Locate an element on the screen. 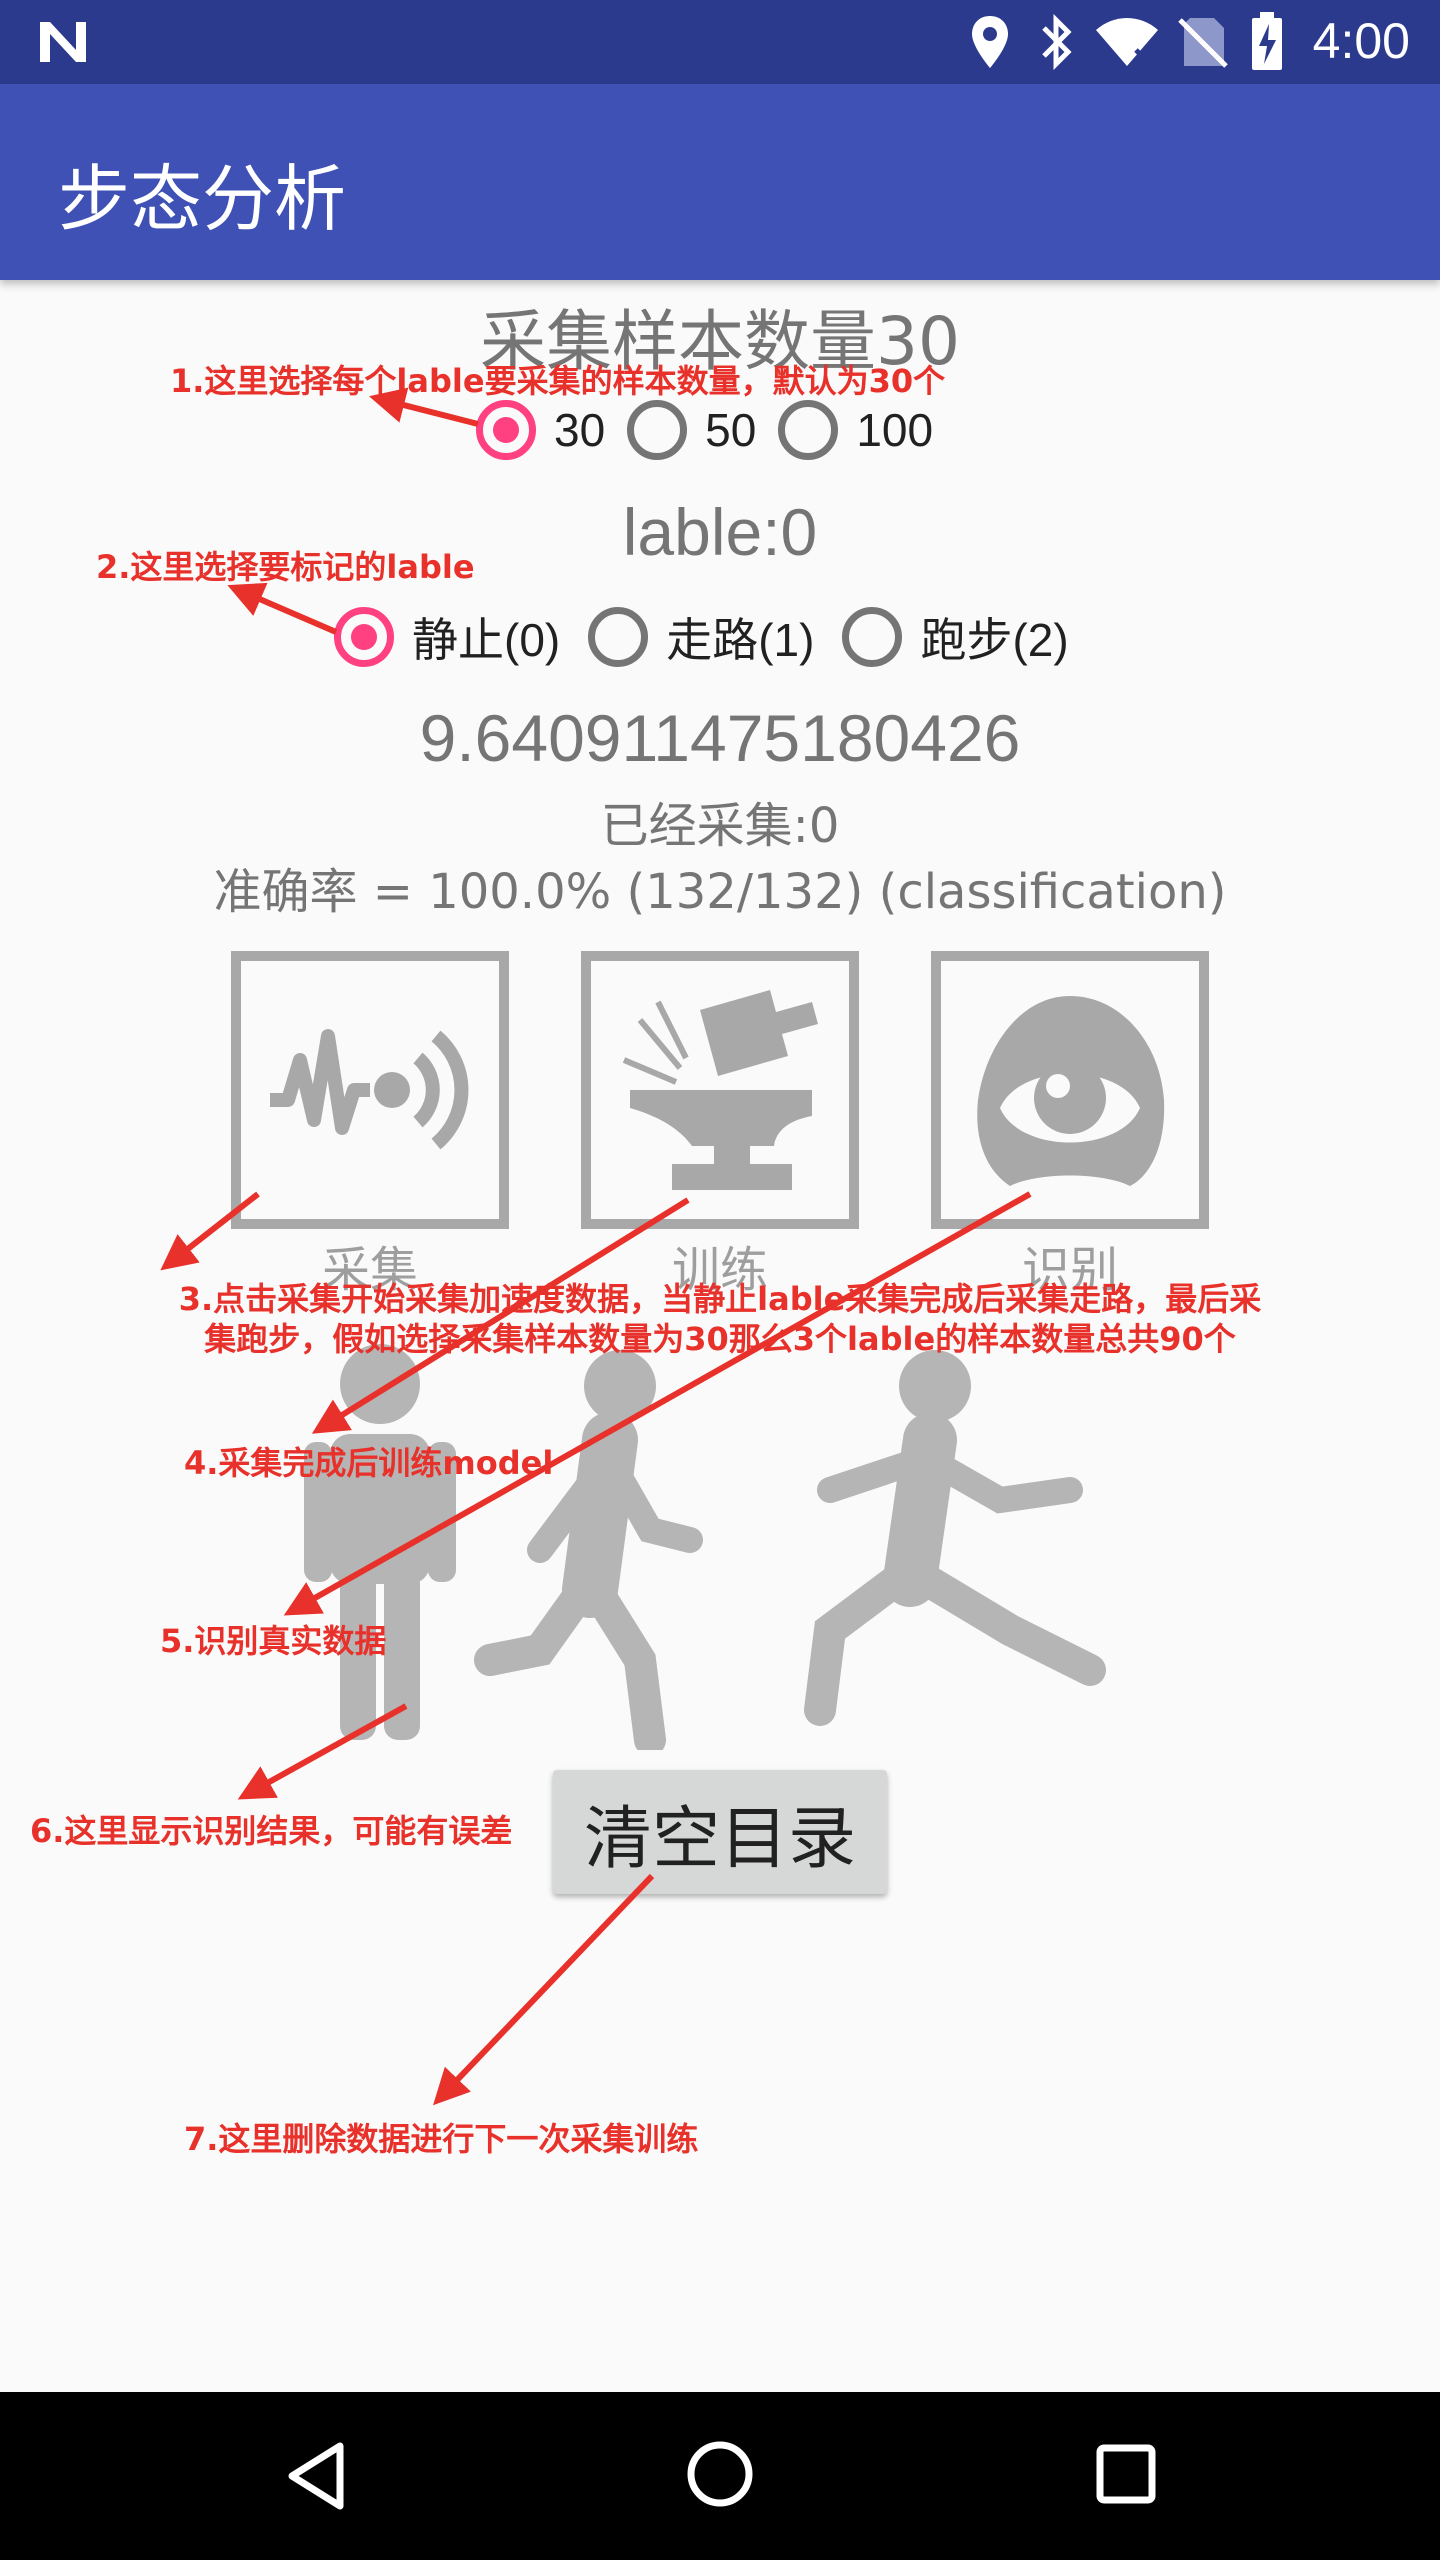 The image size is (1440, 2560). annotation-1: 1.这里选择每个lable要采集的样本数量，默认为30个 is located at coordinates (558, 381).